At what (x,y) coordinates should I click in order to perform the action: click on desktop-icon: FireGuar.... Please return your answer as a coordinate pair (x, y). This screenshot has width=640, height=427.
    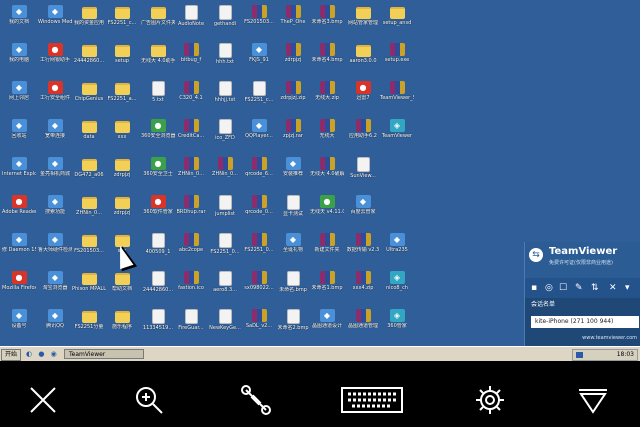
    Looking at the image, I should click on (191, 323).